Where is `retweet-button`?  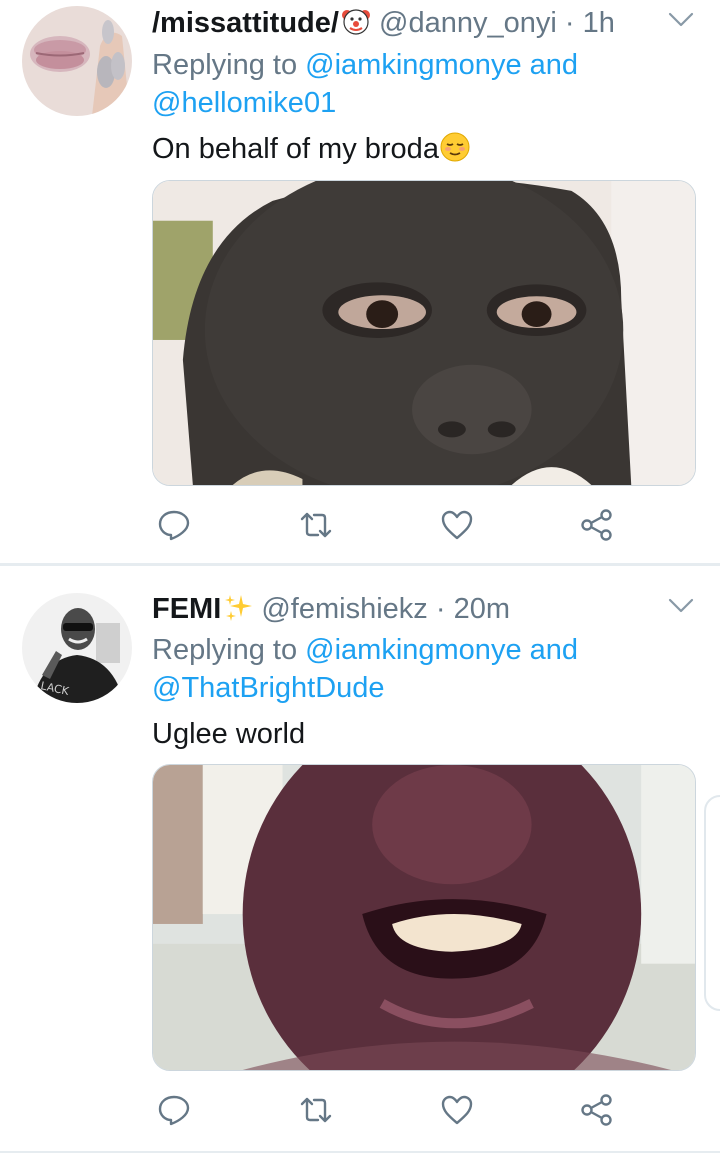
retweet-button is located at coordinates (316, 1110).